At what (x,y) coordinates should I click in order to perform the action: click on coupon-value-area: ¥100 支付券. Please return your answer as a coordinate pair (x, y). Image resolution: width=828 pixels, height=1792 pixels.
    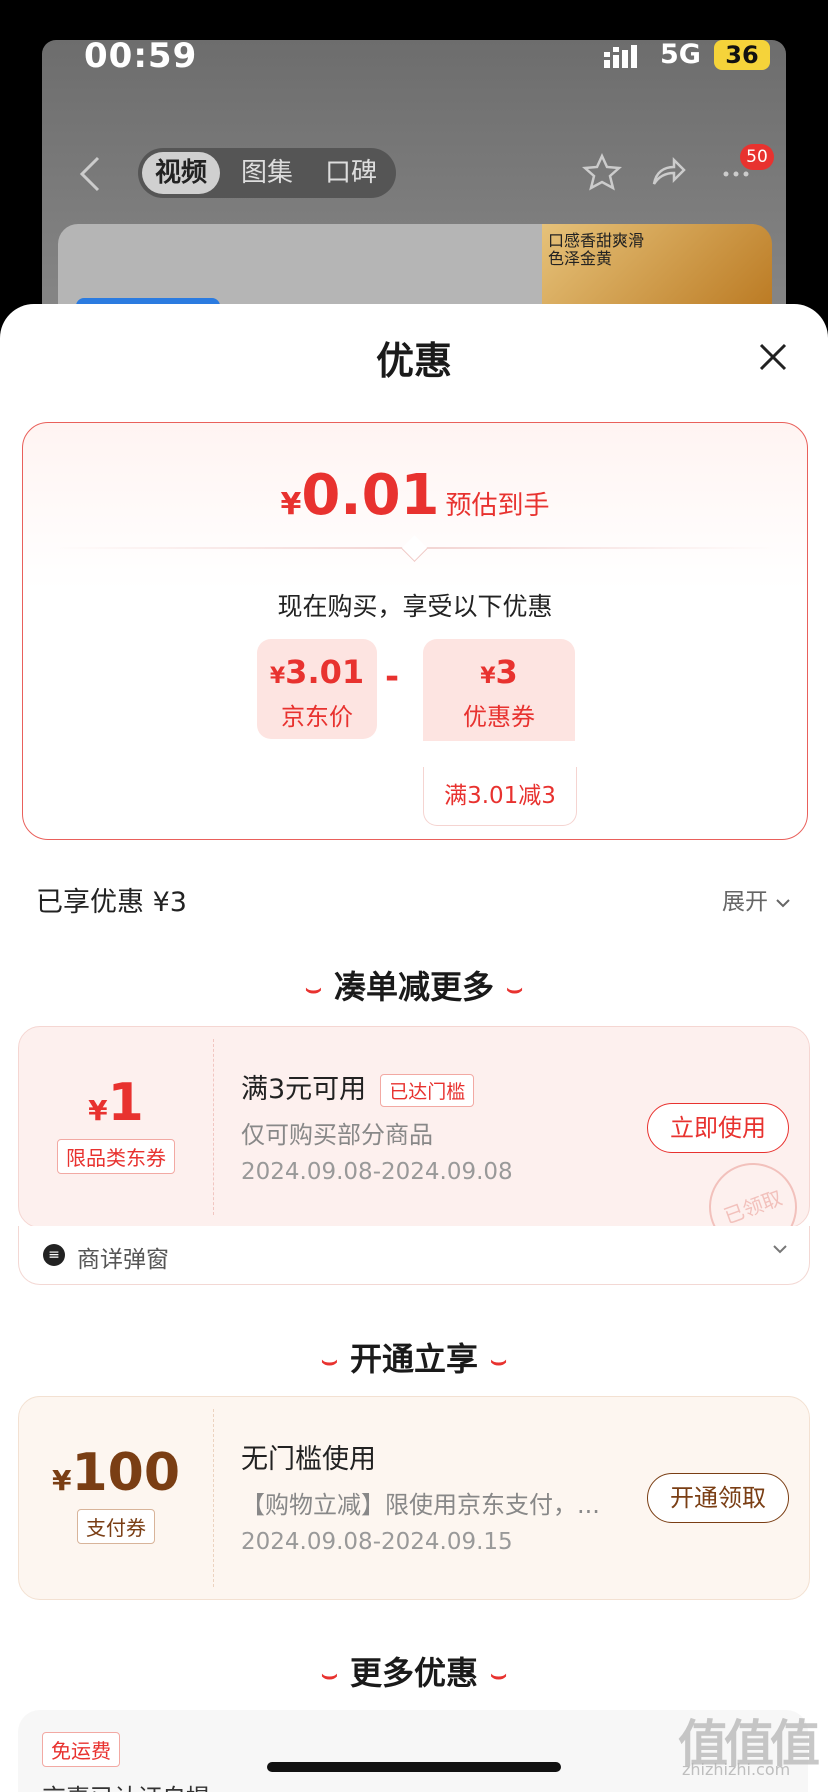
    Looking at the image, I should click on (116, 1470).